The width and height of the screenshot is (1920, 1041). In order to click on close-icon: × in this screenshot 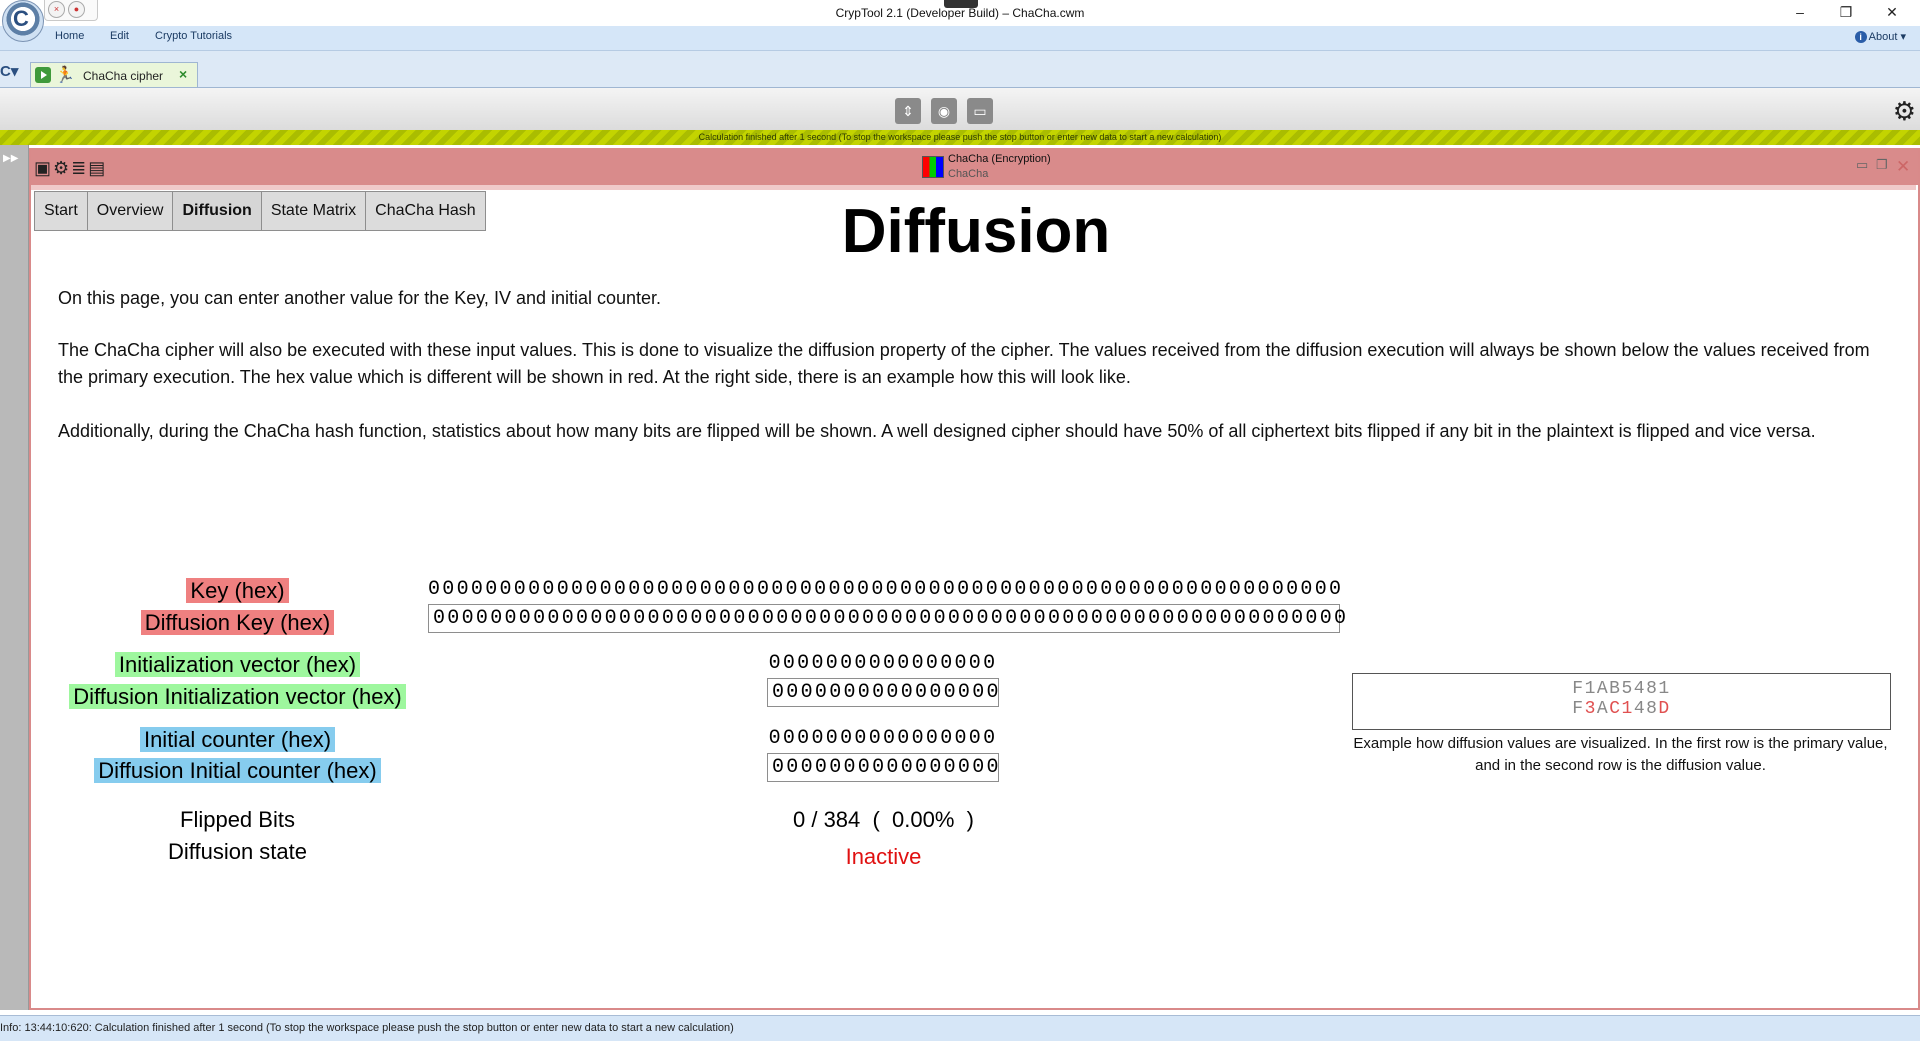, I will do `click(183, 74)`.